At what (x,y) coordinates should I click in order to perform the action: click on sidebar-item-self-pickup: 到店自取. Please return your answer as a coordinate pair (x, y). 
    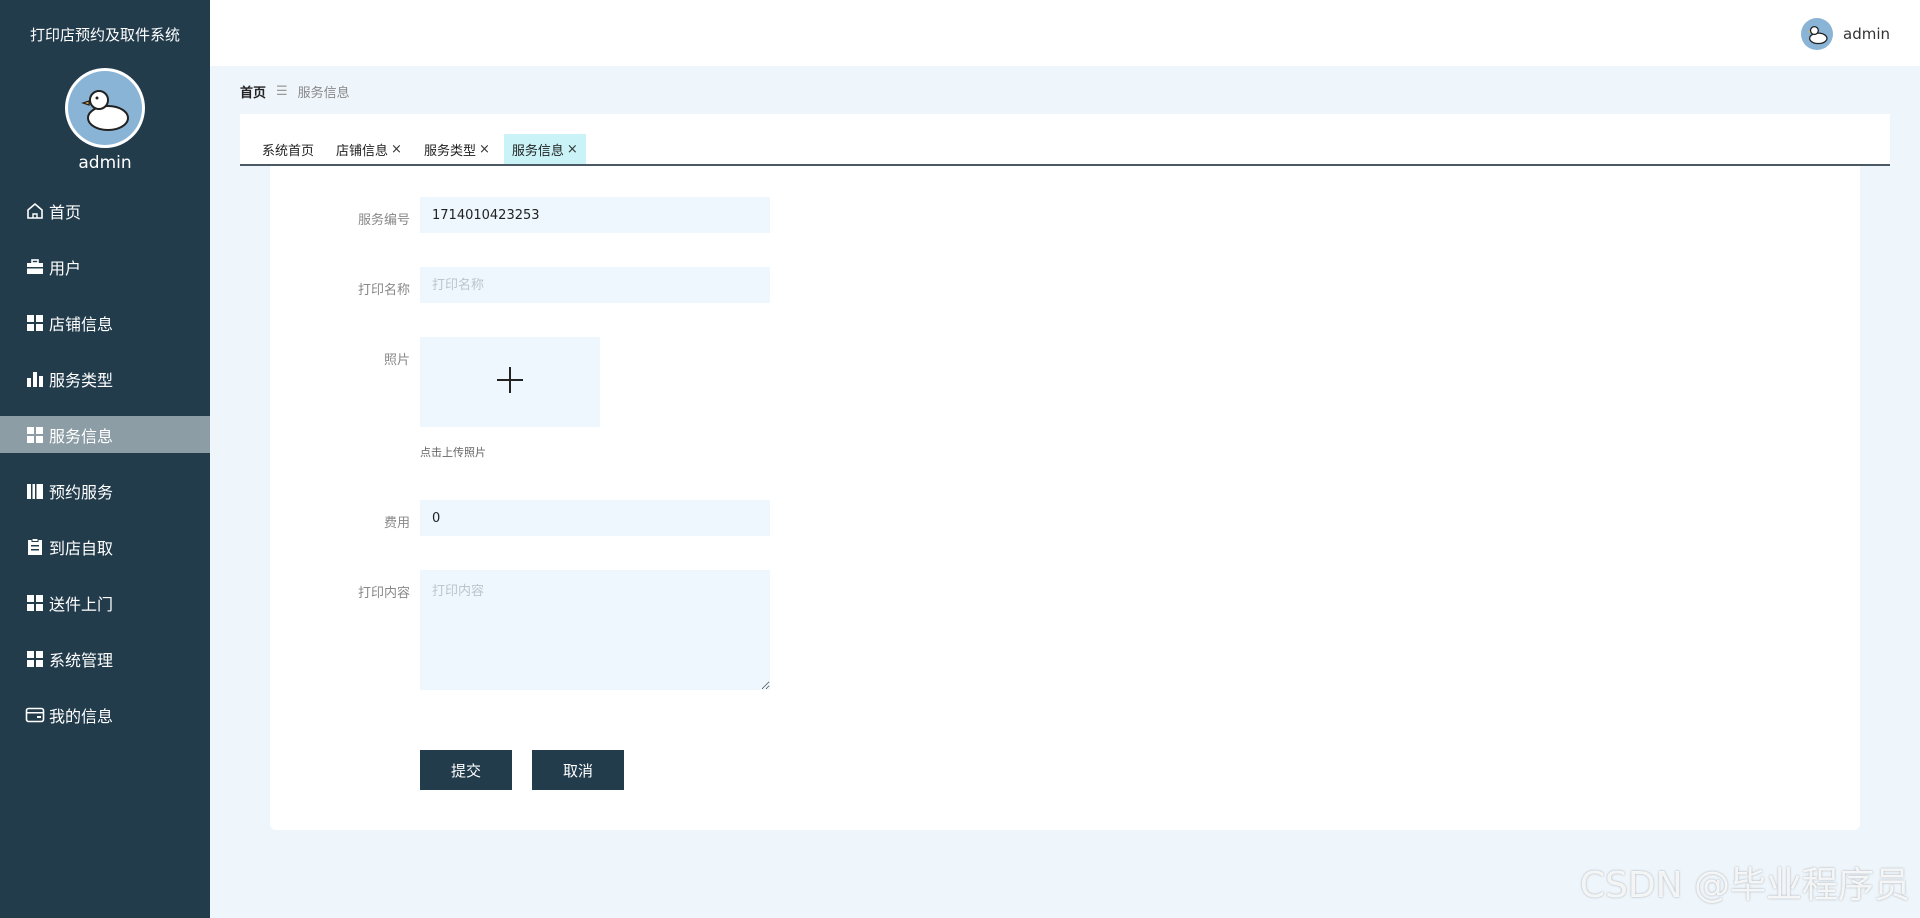
    Looking at the image, I should click on (105, 546).